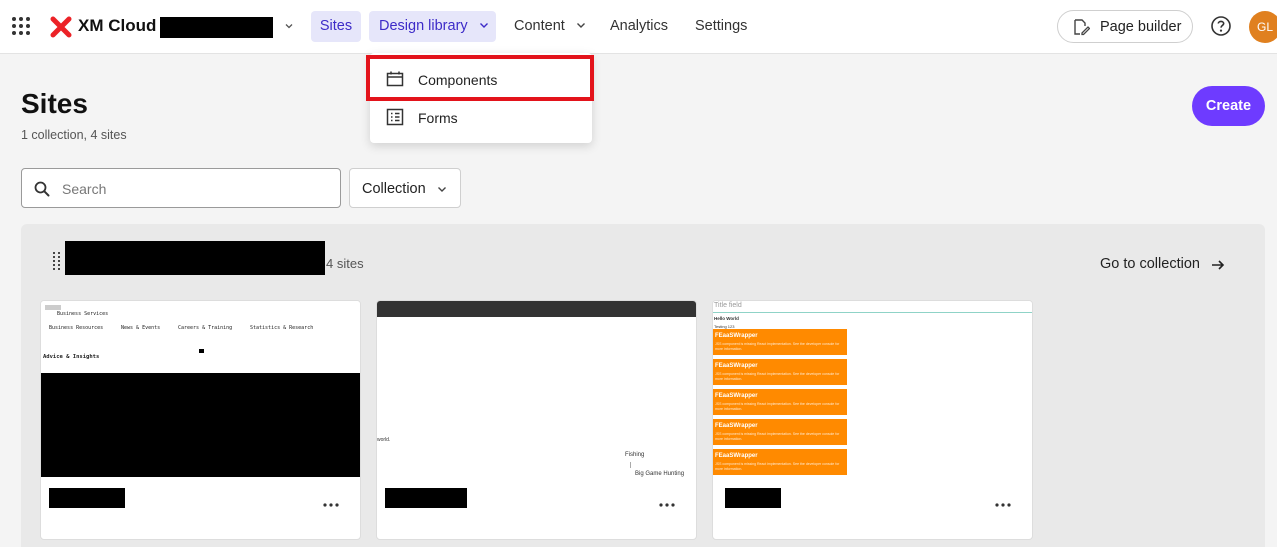  I want to click on search-box, so click(181, 188).